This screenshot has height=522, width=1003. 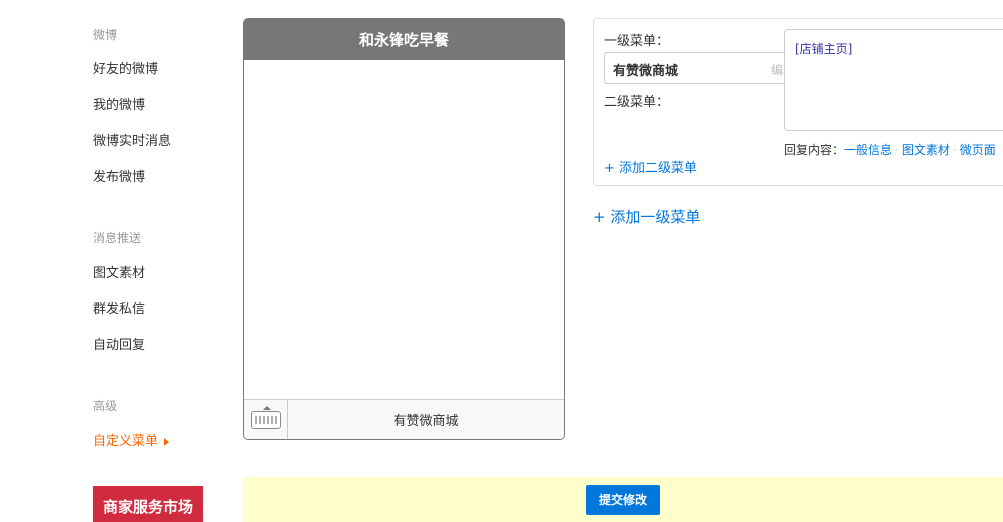 What do you see at coordinates (404, 39) in the screenshot?
I see `phone-title: 和永锋吃早餐` at bounding box center [404, 39].